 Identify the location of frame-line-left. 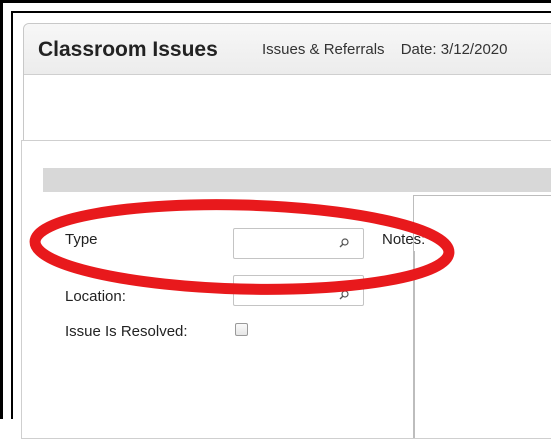
(12, 215).